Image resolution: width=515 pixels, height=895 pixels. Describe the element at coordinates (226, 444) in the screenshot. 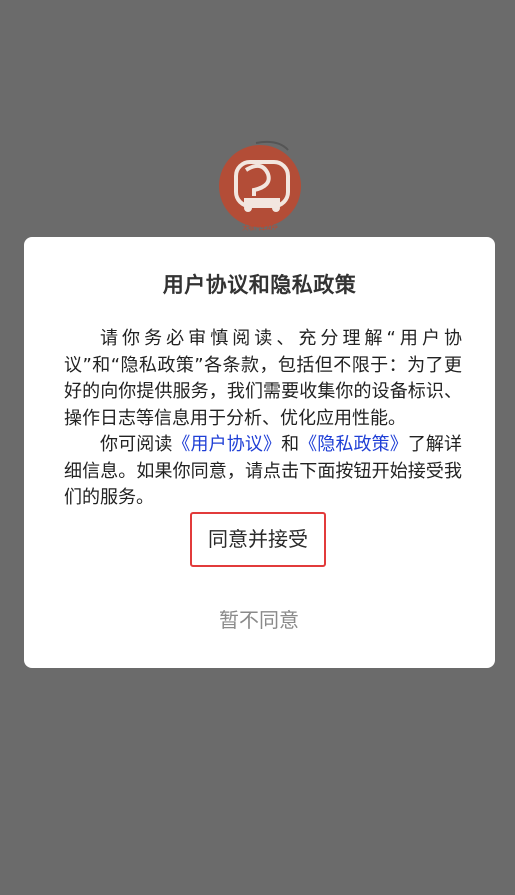

I see `user-agreement-link: 《用户协议》` at that location.